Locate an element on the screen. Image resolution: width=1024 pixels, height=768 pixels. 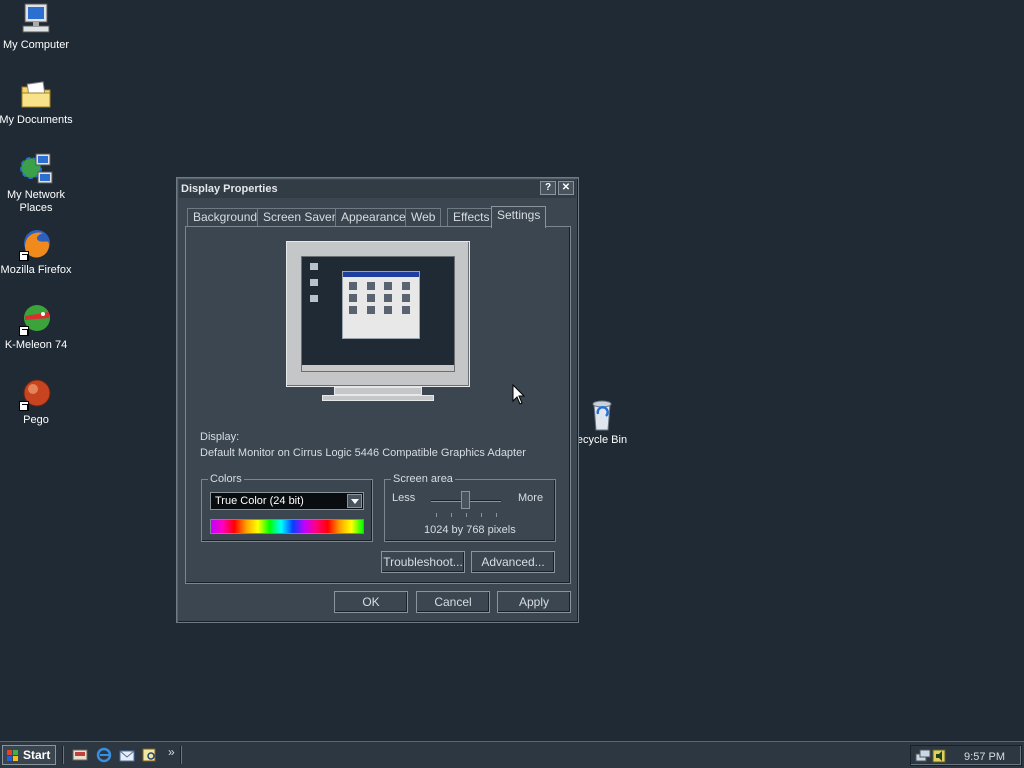
desktop-icon-recycle-bin: ecycle Bin is located at coordinates (602, 422).